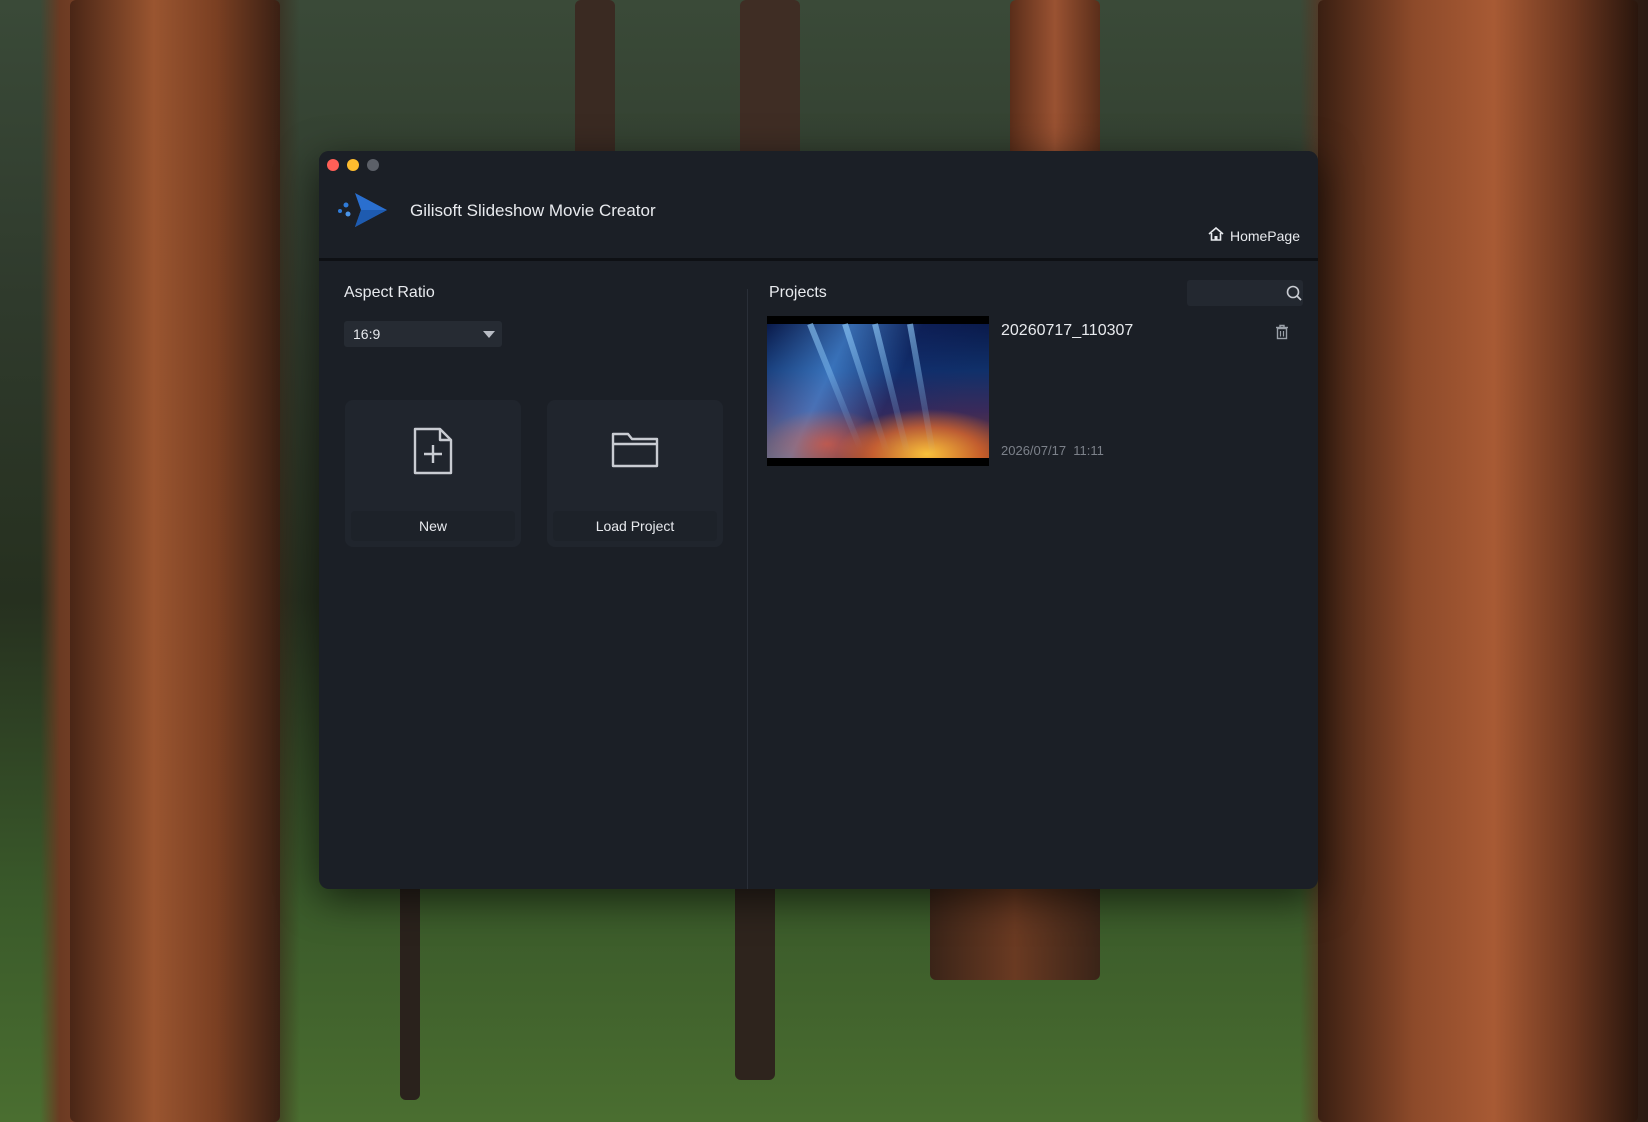  What do you see at coordinates (533, 210) in the screenshot?
I see `app-title: Gilisoft Slideshow Movie Creator` at bounding box center [533, 210].